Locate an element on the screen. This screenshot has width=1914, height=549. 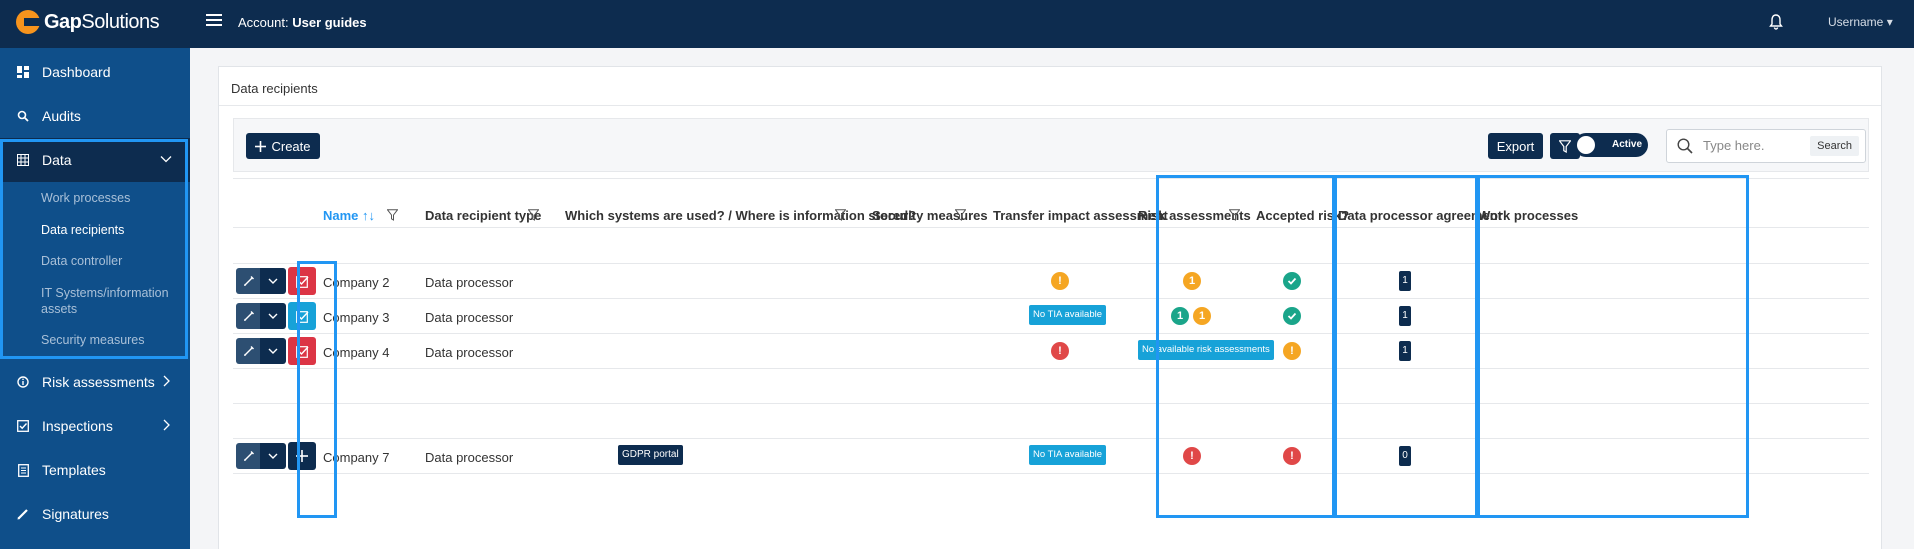
search-button: Search is located at coordinates (1834, 146).